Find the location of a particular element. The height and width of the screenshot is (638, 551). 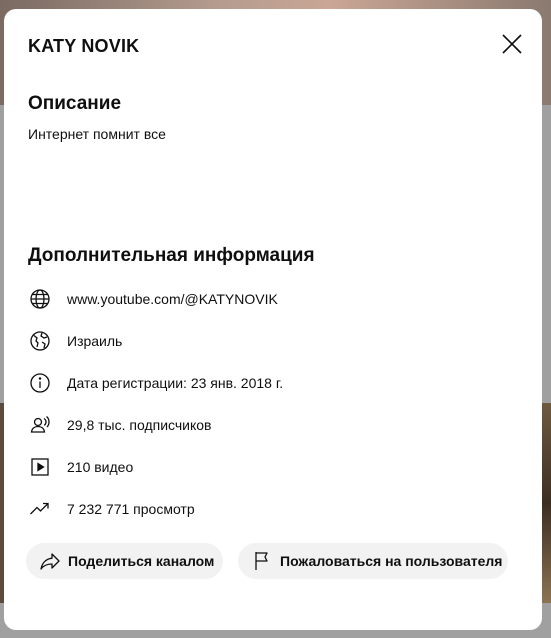

info-row-joined: Дата регистрации: 23 янв. 2018 г. is located at coordinates (155, 383).